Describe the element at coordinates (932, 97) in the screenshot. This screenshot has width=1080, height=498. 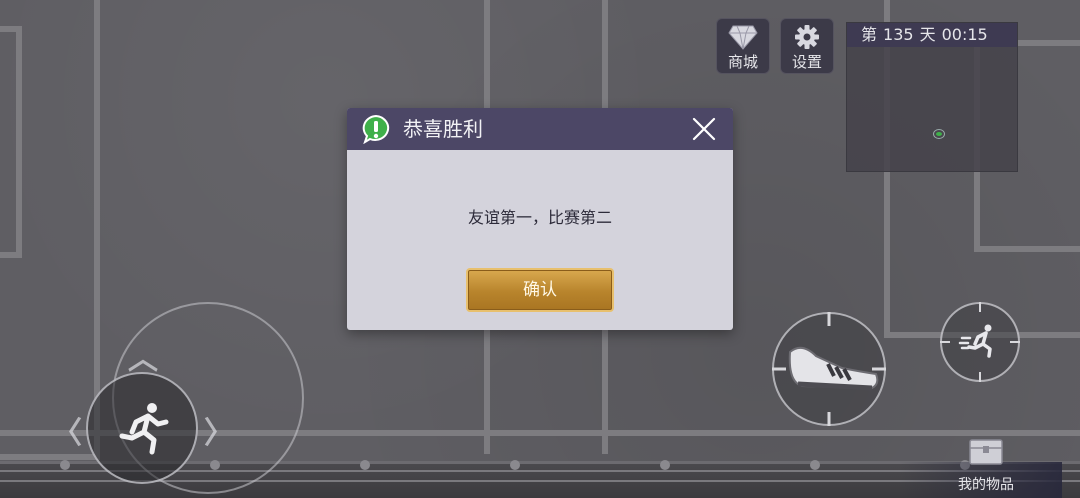
I see `minimap: 第 135 天 00:15` at that location.